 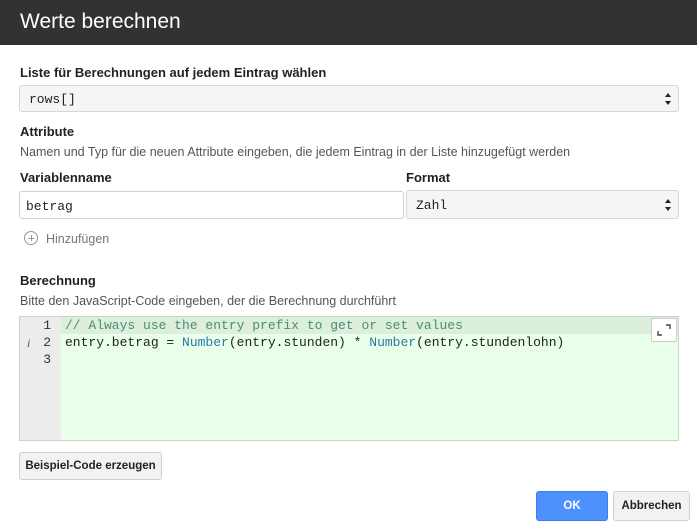 What do you see at coordinates (49, 206) in the screenshot?
I see `variable-name-value: betrag` at bounding box center [49, 206].